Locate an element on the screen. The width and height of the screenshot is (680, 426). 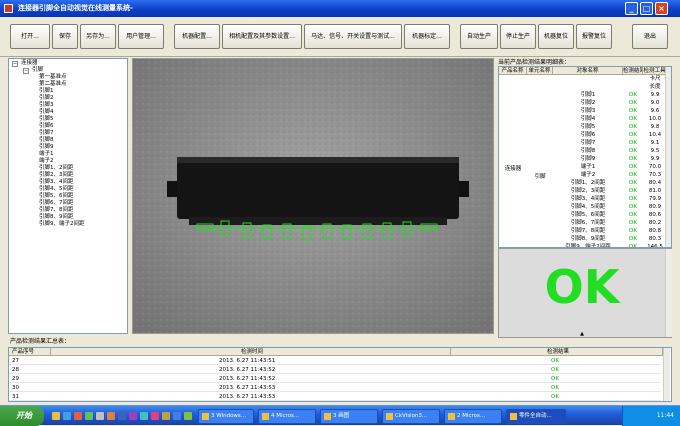
tree-item: 端子2 is located at coordinates (46, 161).